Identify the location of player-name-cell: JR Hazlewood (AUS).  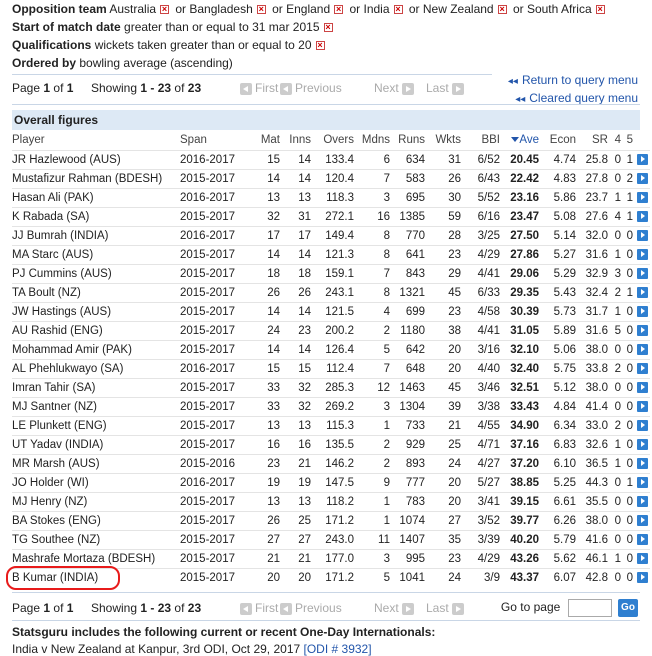
(96, 159).